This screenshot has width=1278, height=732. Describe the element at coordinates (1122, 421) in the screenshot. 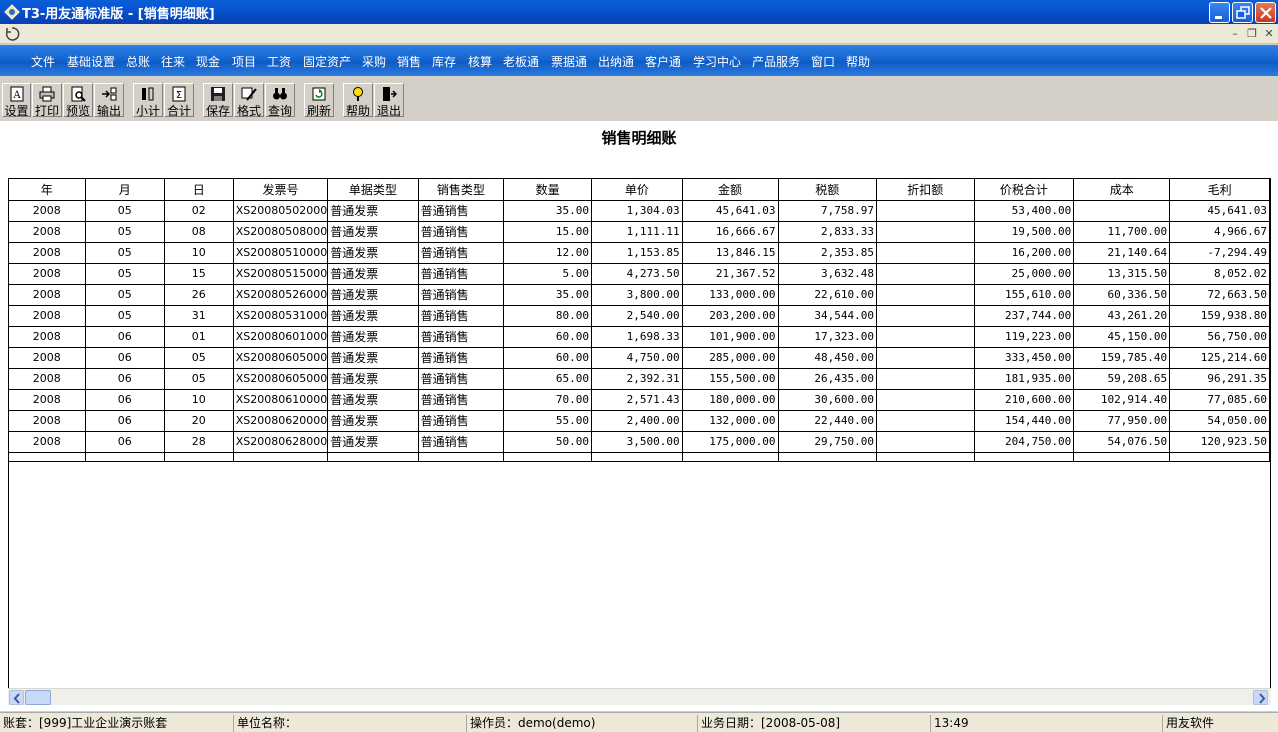

I see `table-cell: 77,950.00` at that location.